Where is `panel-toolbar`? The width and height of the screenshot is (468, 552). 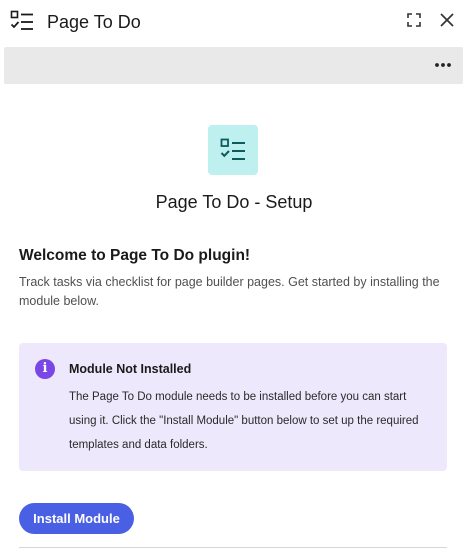 panel-toolbar is located at coordinates (233, 65).